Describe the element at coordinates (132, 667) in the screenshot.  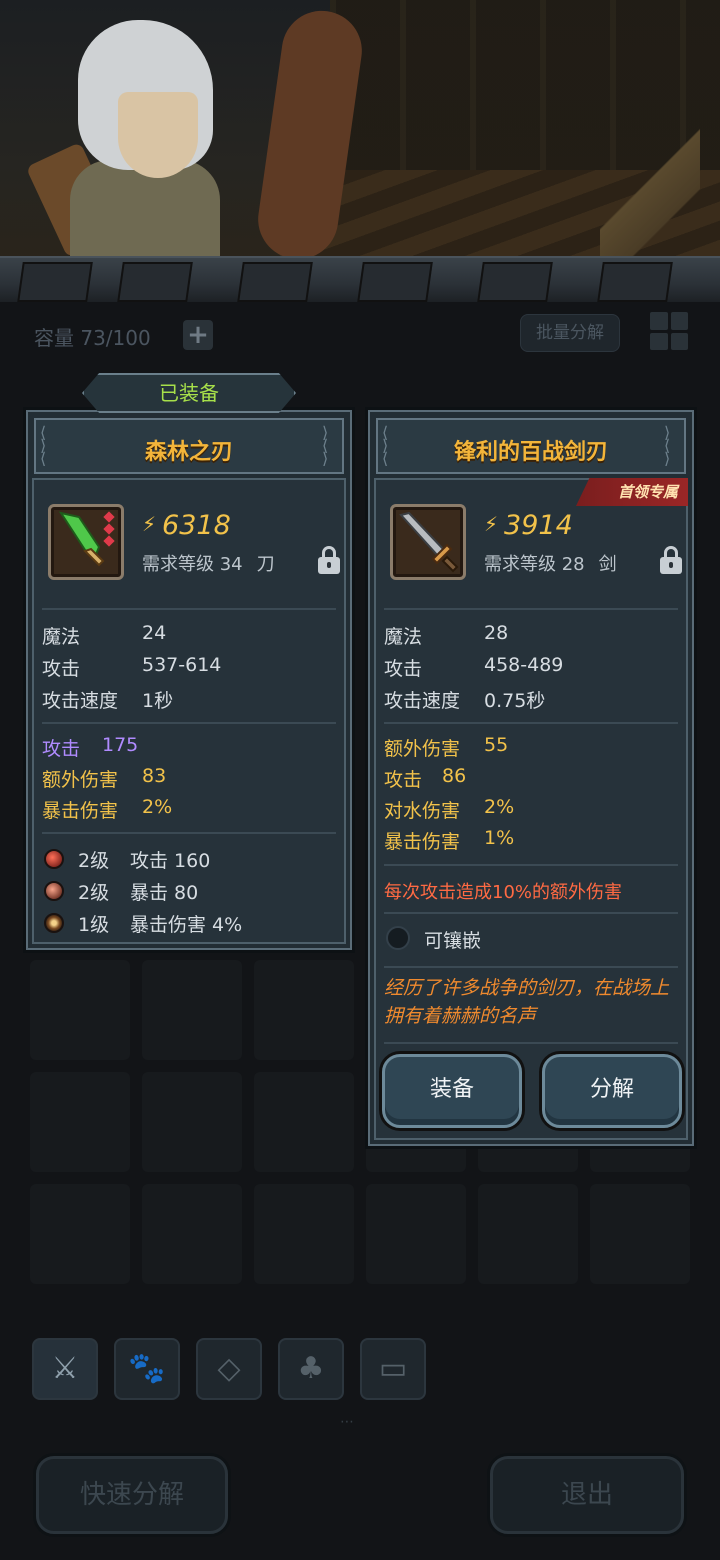
I see `stat-row: 攻击 537-614` at that location.